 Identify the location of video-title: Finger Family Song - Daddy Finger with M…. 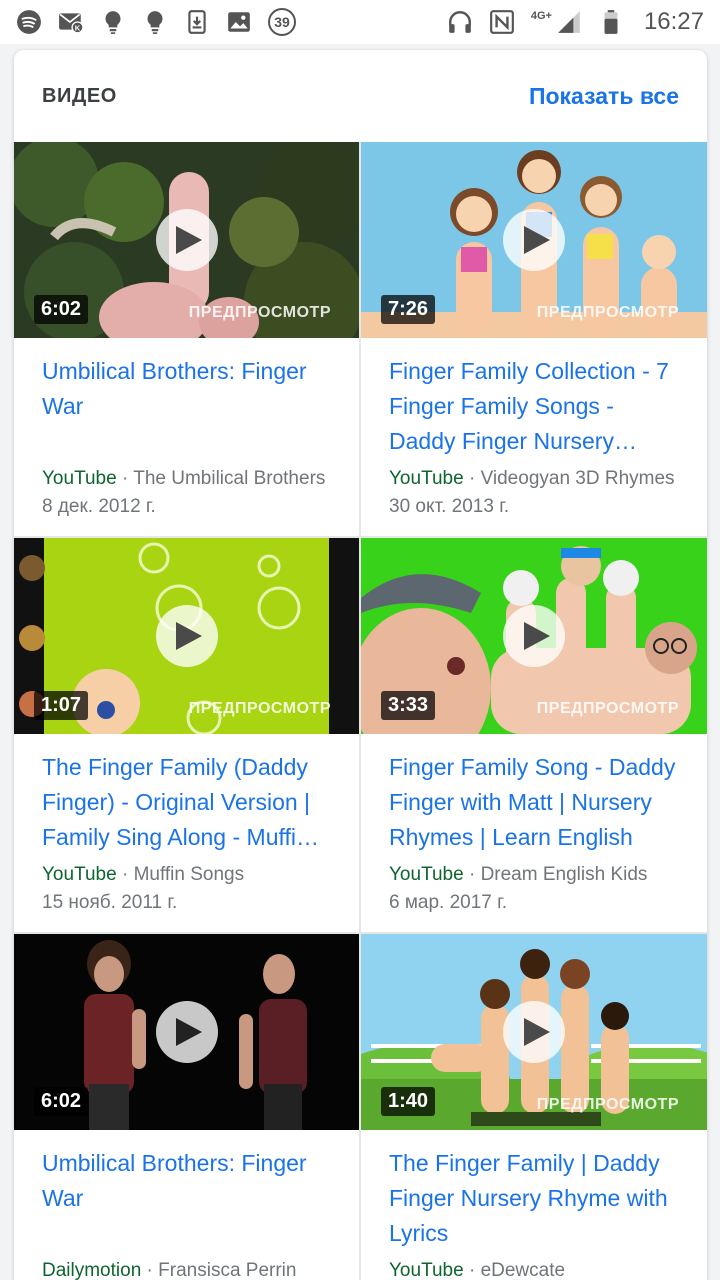
(534, 802).